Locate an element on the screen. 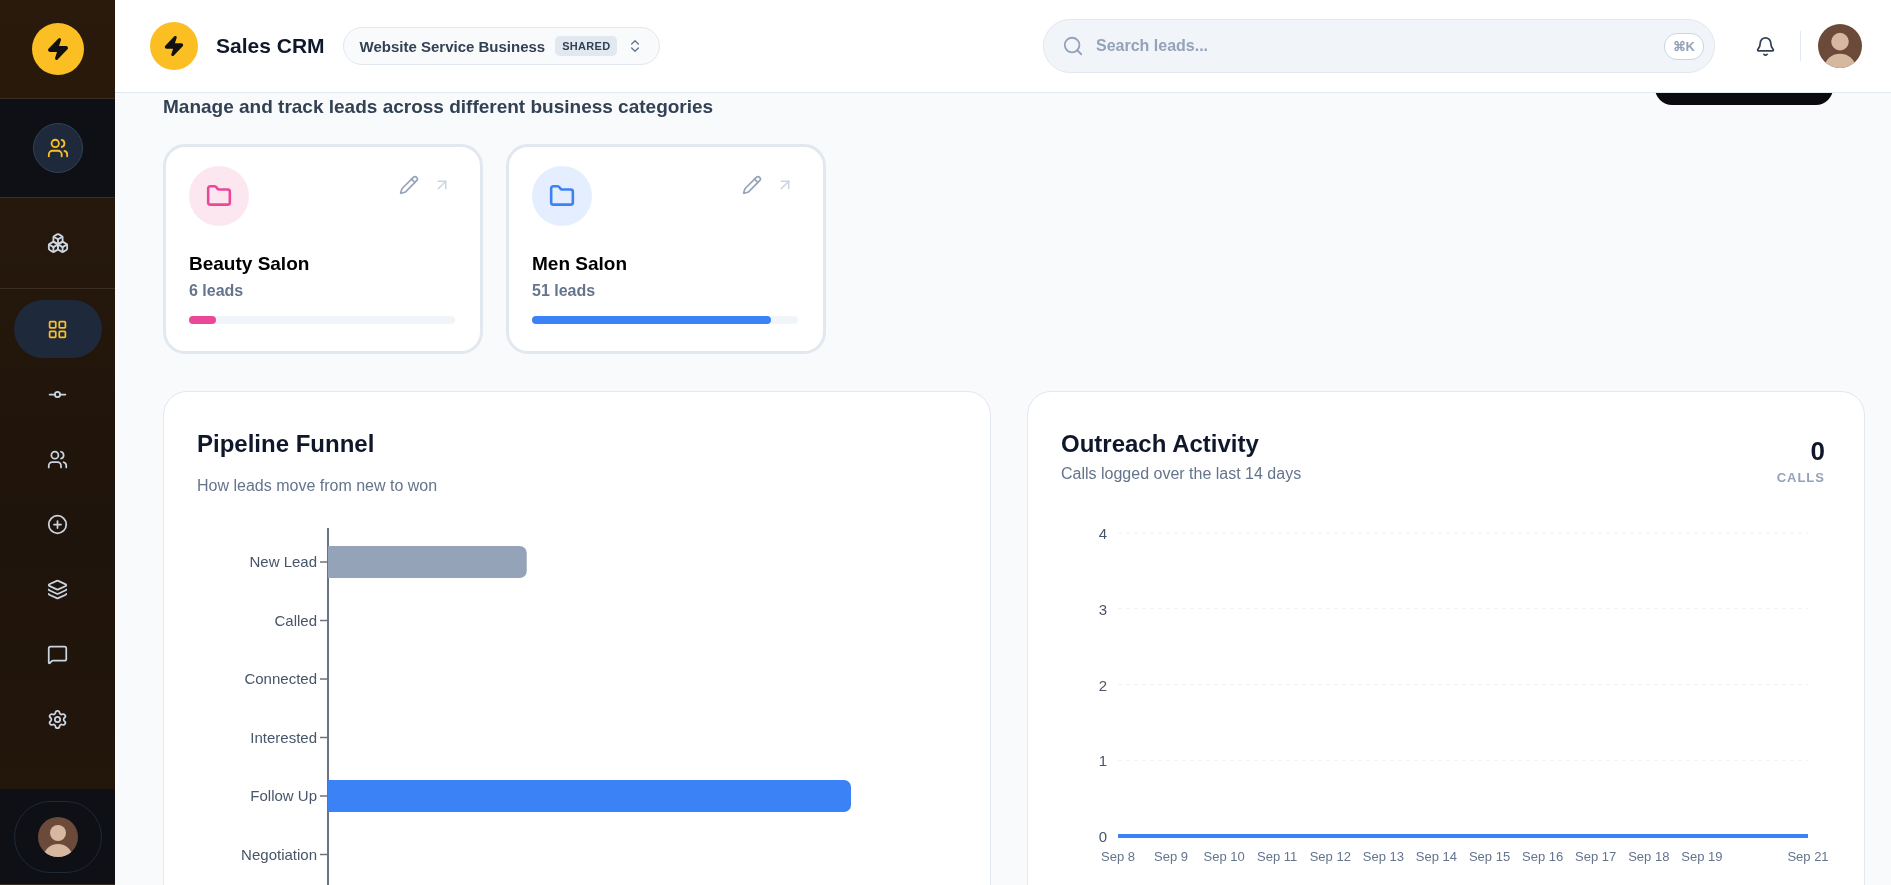  axis-label: 3 is located at coordinates (1102, 609).